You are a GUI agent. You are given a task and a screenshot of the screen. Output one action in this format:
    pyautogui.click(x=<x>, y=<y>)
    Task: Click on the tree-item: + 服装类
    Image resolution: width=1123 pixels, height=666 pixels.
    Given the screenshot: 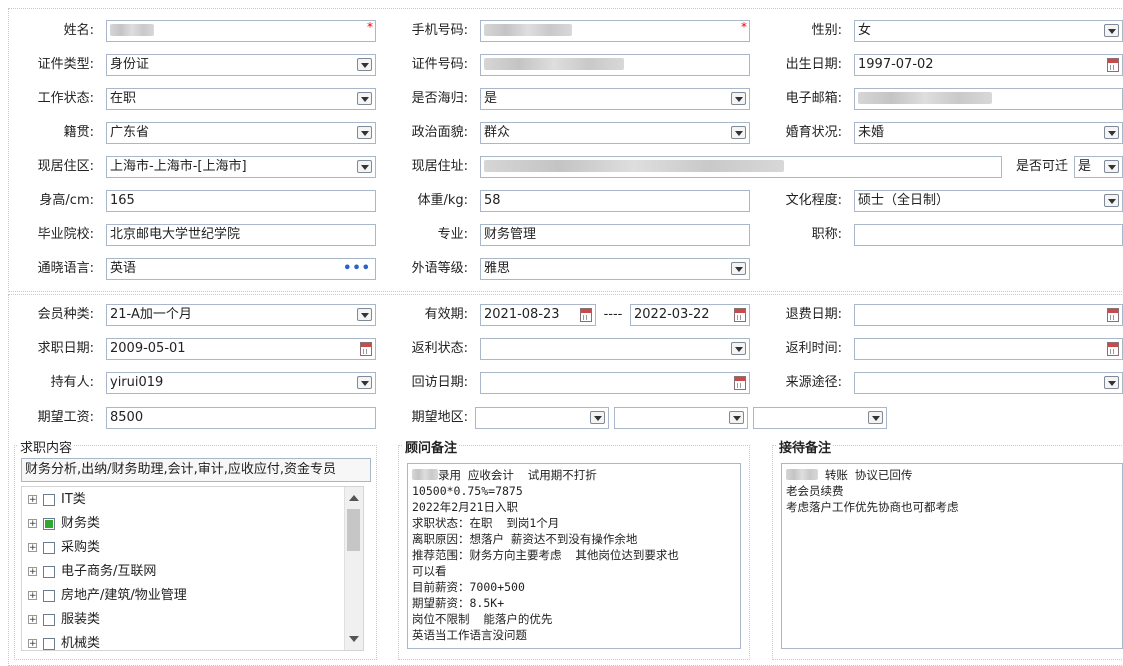 What is the action you would take?
    pyautogui.click(x=64, y=620)
    